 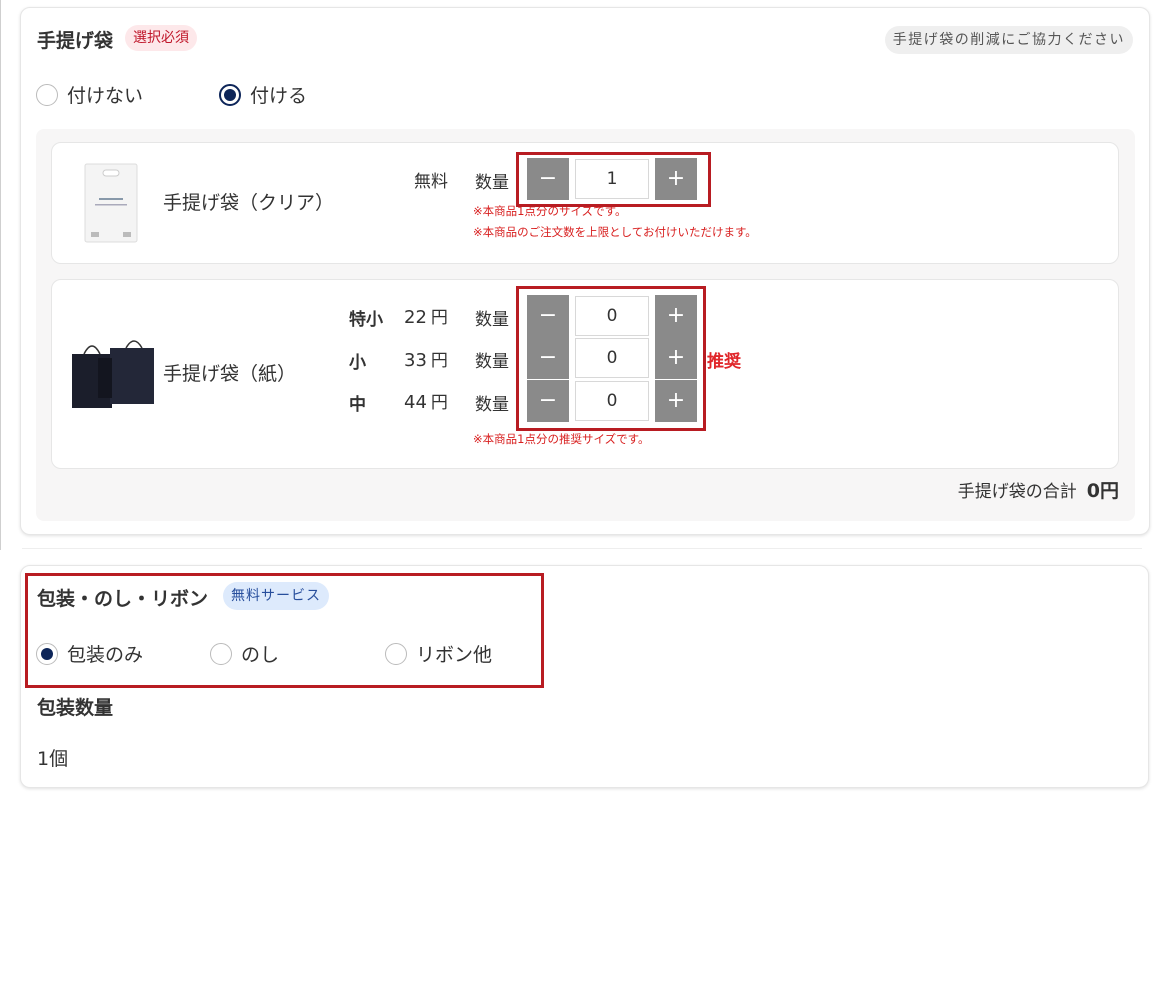 What do you see at coordinates (113, 374) in the screenshot?
I see `paper-bag-image` at bounding box center [113, 374].